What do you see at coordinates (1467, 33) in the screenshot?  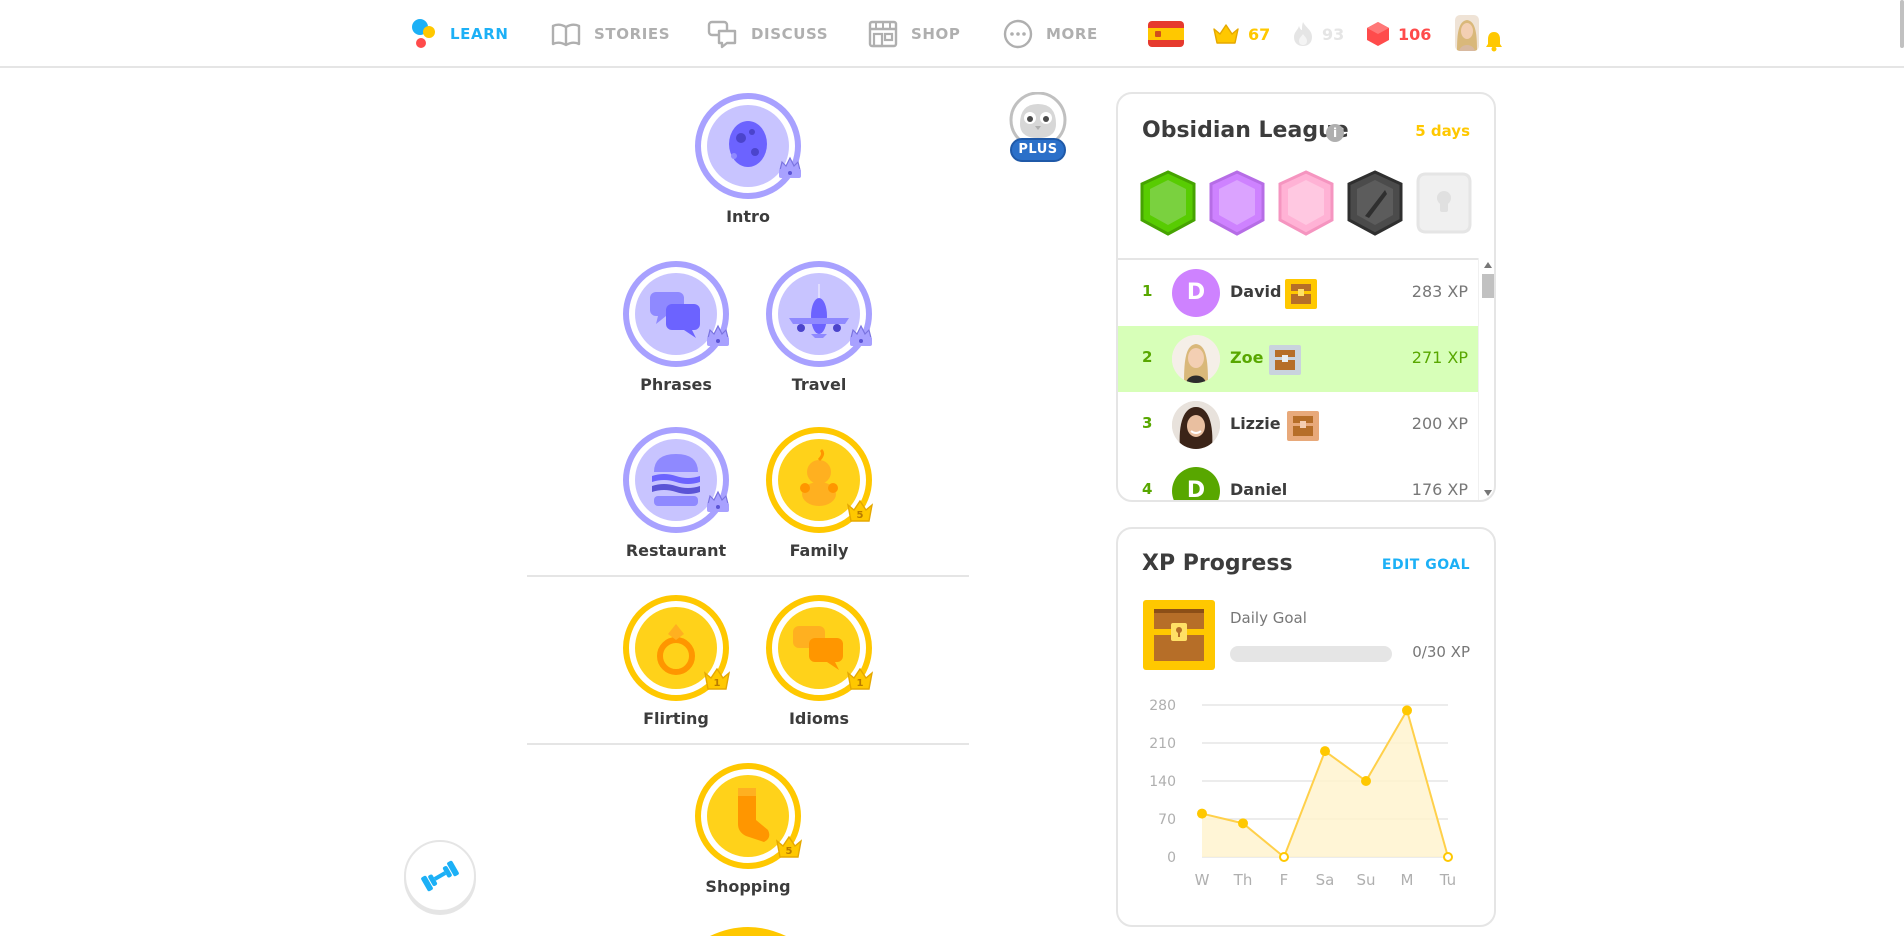 I see `profile-avatar` at bounding box center [1467, 33].